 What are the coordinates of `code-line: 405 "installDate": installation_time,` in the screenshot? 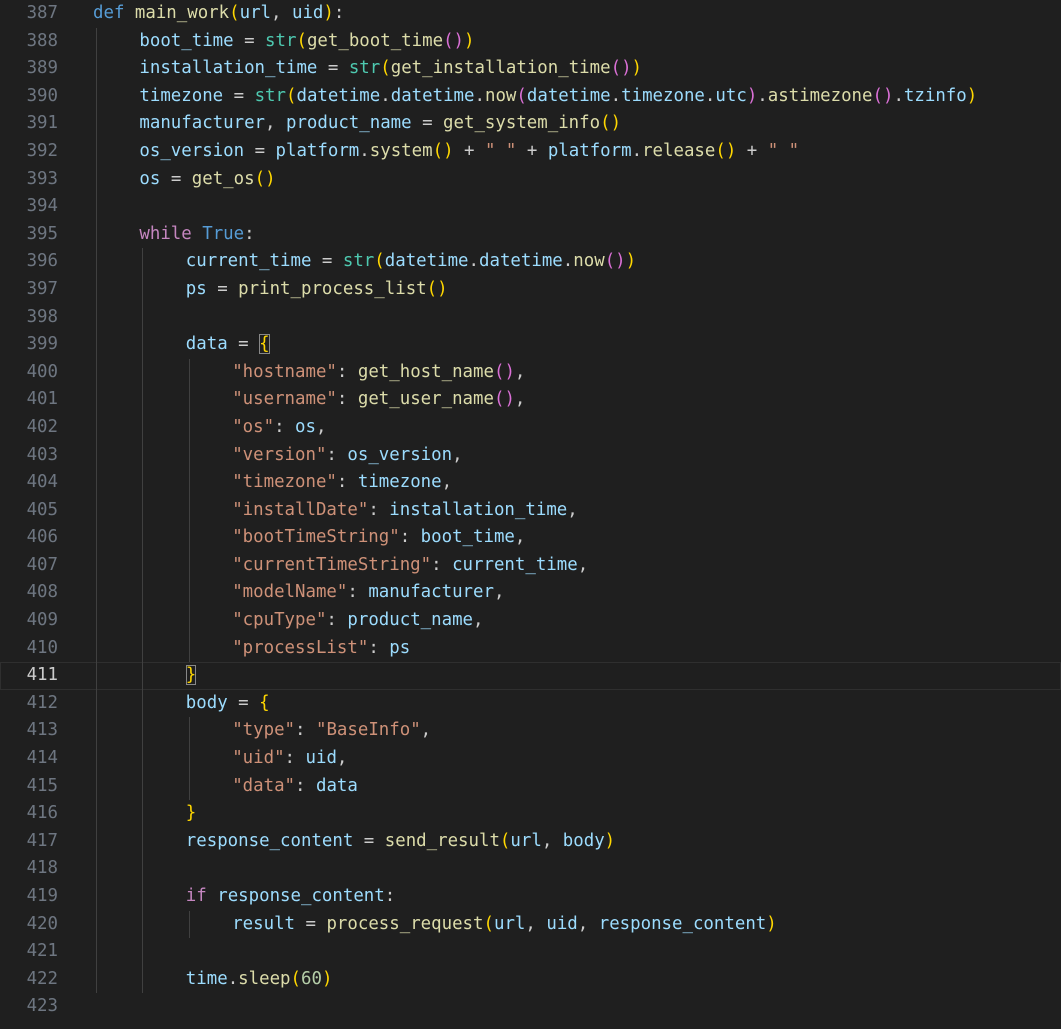 It's located at (530, 510).